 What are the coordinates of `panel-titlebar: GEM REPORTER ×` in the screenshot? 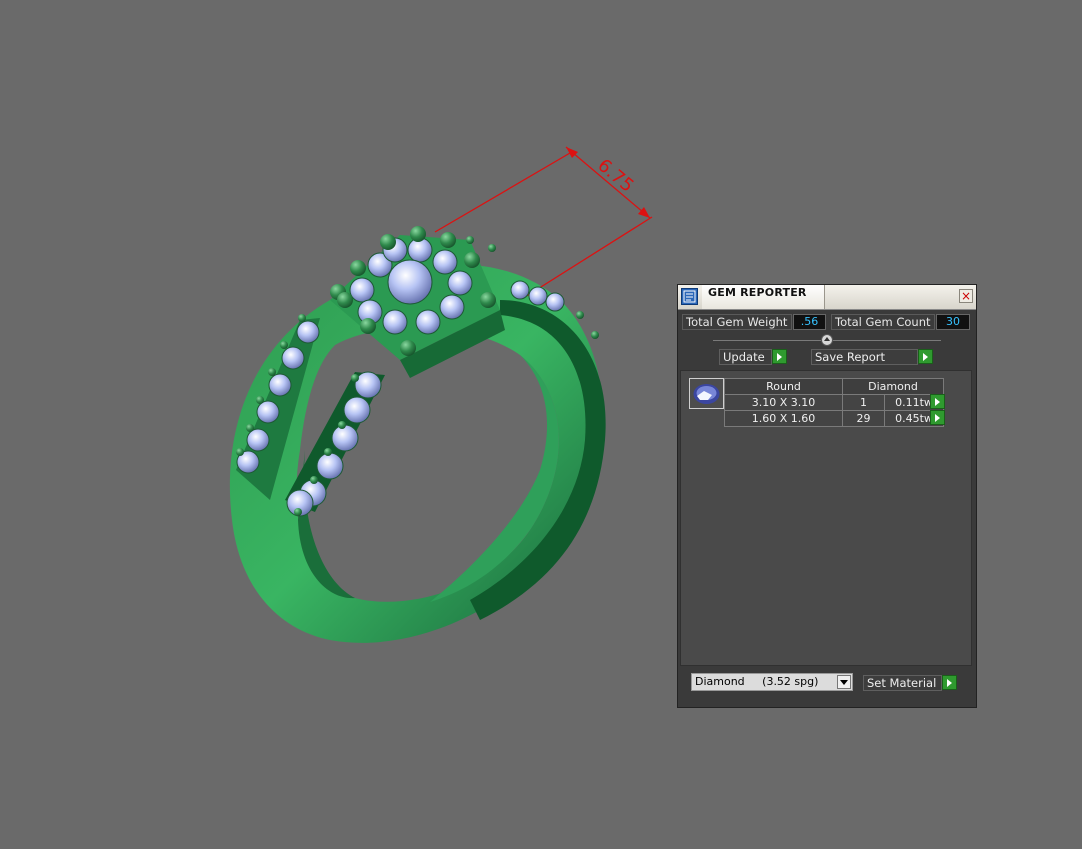 It's located at (827, 297).